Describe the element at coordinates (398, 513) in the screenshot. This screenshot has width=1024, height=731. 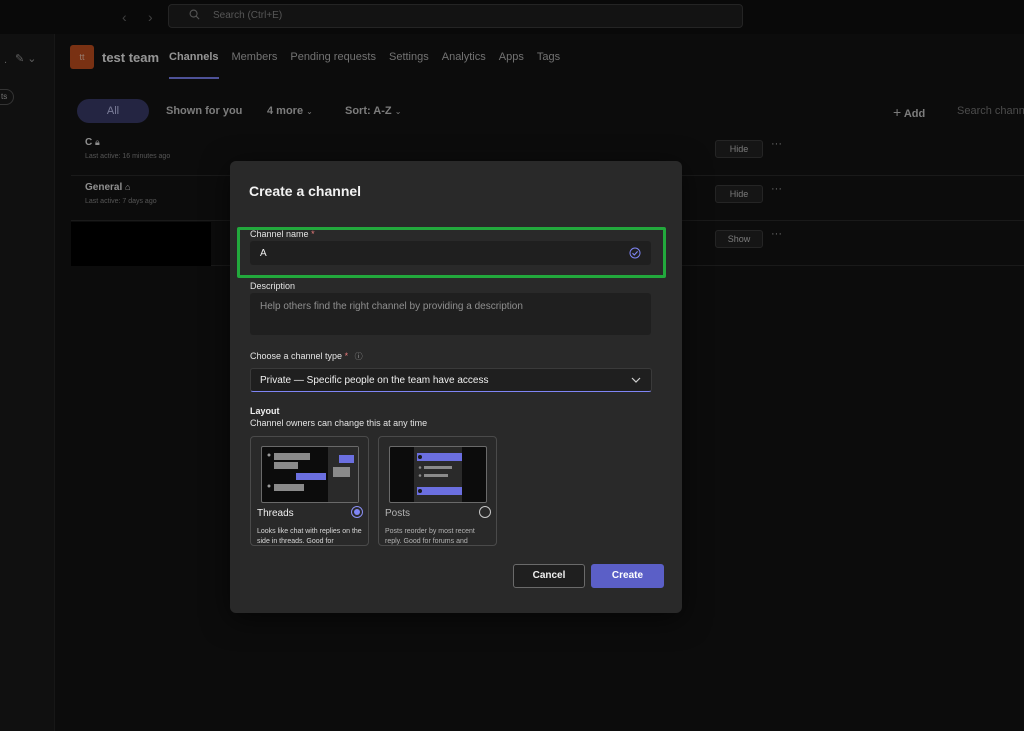
I see `posts-title: Posts` at that location.